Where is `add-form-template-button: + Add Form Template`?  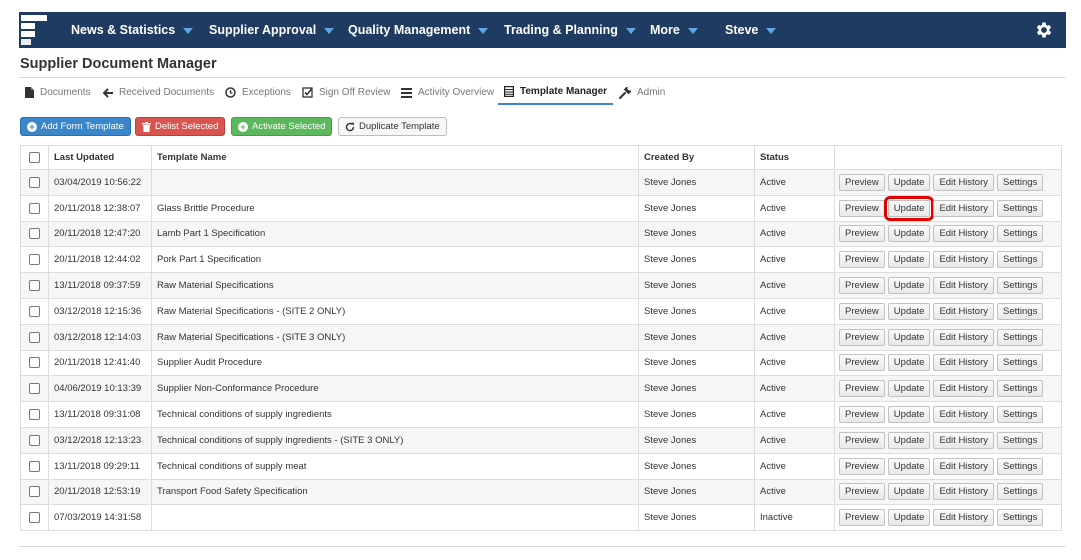
add-form-template-button: + Add Form Template is located at coordinates (75, 126).